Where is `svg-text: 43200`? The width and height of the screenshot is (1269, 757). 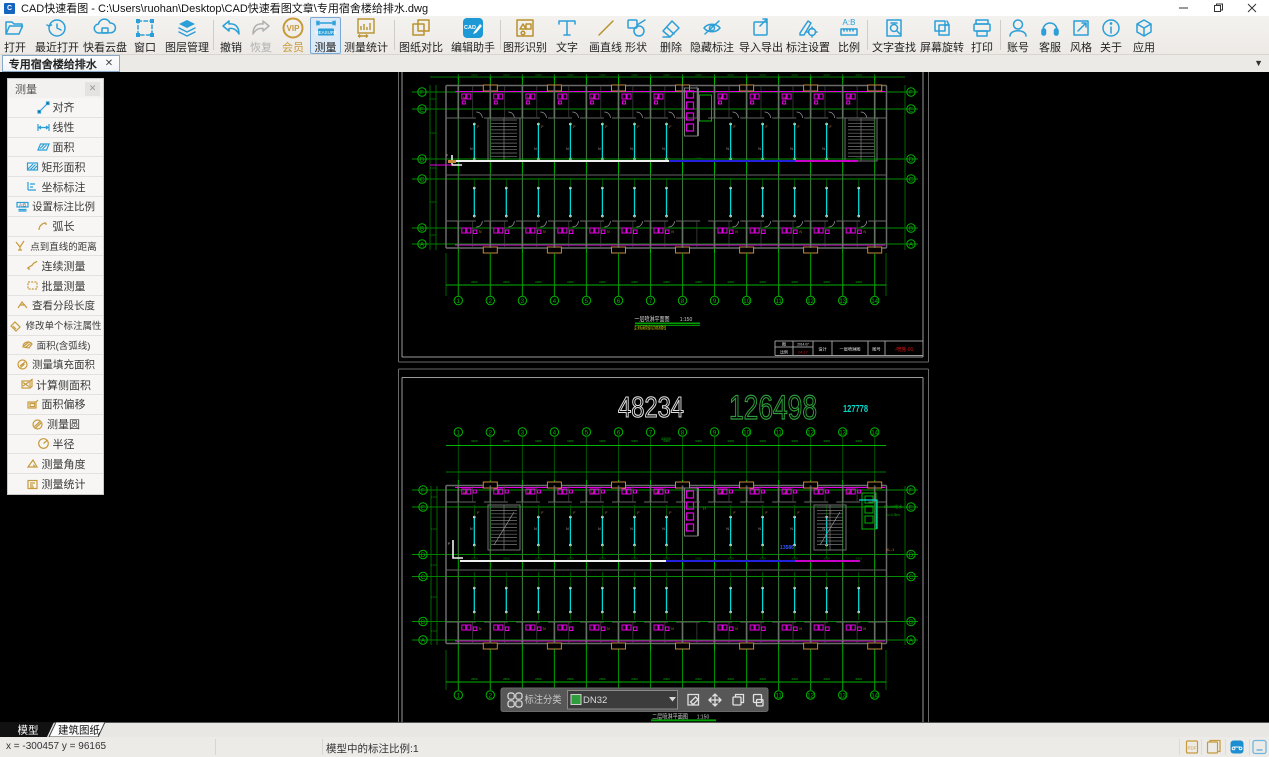 svg-text: 43200 is located at coordinates (666, 439).